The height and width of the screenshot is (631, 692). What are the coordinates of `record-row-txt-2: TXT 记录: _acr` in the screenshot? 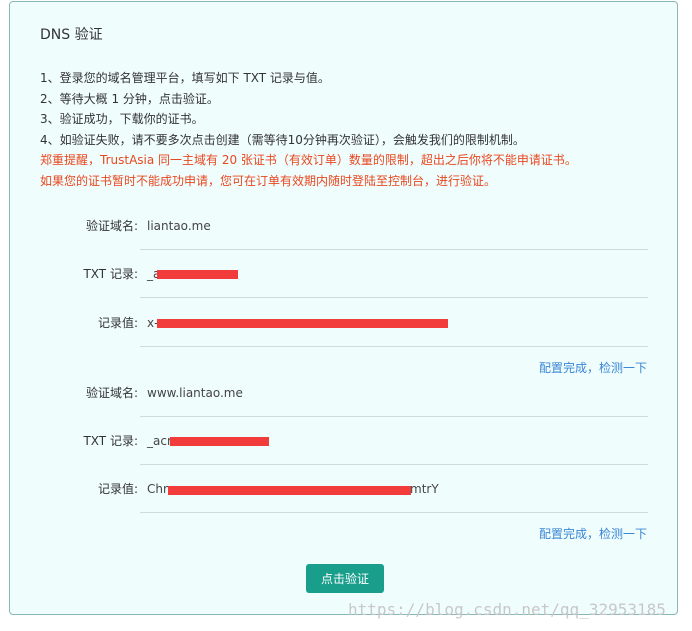 It's located at (344, 441).